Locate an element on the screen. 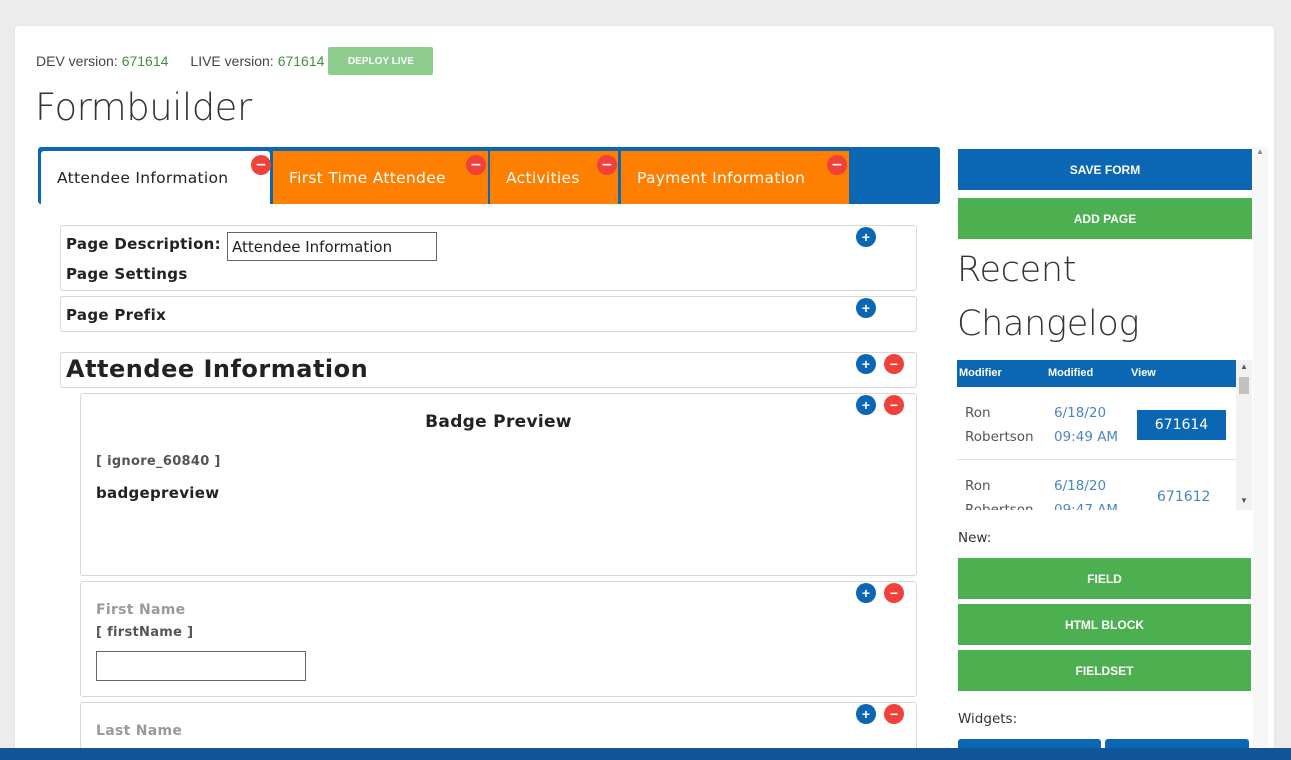 Image resolution: width=1291 pixels, height=760 pixels. tab-first-time-attendee: First Time Attendee − is located at coordinates (380, 177).